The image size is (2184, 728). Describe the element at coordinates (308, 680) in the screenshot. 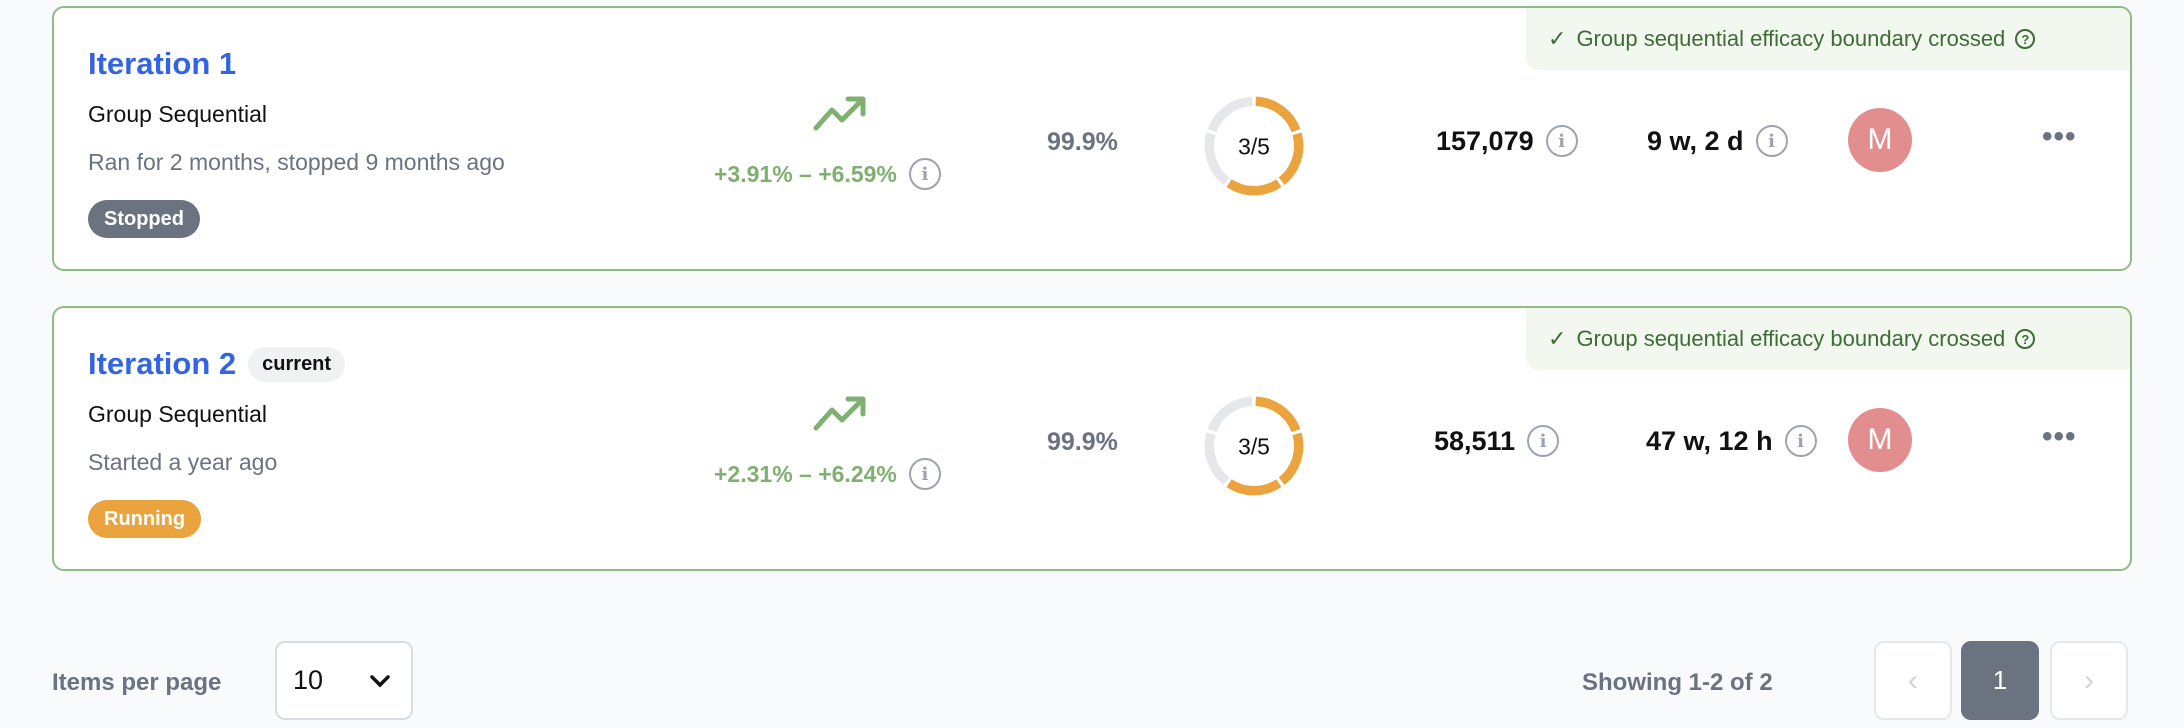

I see `items-per-page-value: 10` at that location.